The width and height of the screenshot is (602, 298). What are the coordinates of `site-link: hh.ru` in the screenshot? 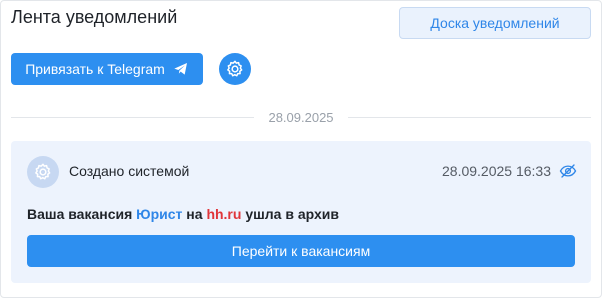 It's located at (223, 214).